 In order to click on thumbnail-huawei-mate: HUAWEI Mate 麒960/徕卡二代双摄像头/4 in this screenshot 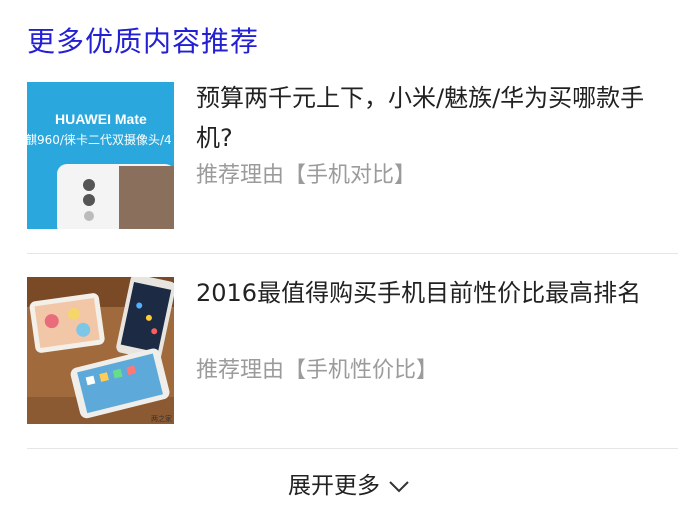, I will do `click(100, 155)`.